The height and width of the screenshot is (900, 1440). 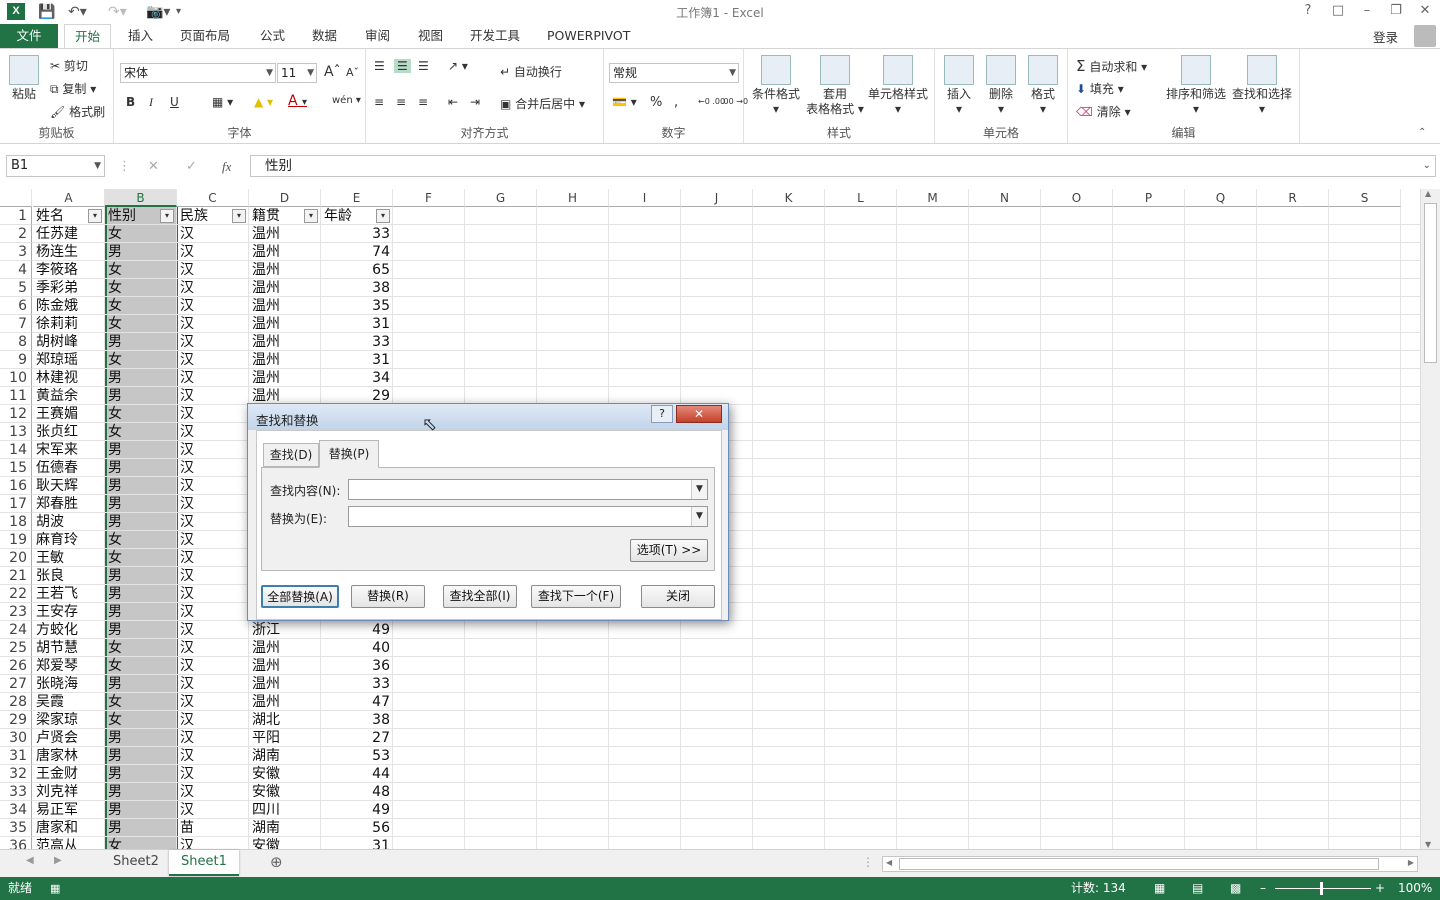 I want to click on table-cell: 唐家和, so click(x=69, y=828).